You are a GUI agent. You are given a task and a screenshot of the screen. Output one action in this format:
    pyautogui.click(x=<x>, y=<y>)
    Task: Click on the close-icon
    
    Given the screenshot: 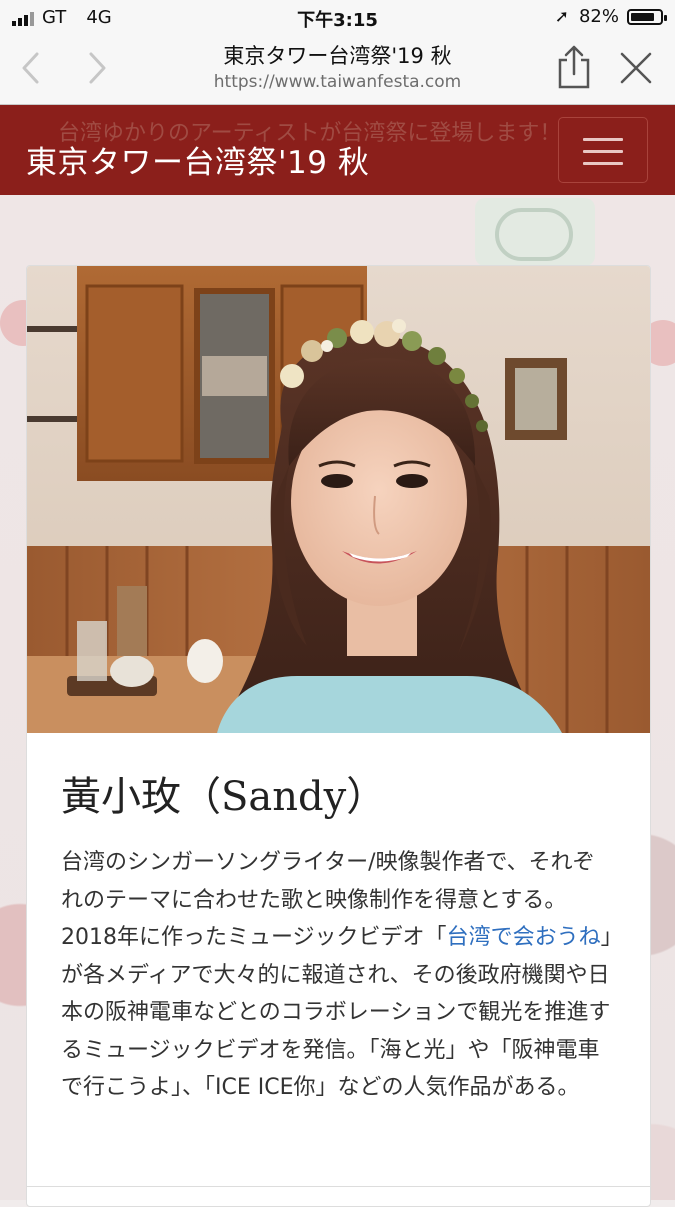 What is the action you would take?
    pyautogui.click(x=636, y=68)
    